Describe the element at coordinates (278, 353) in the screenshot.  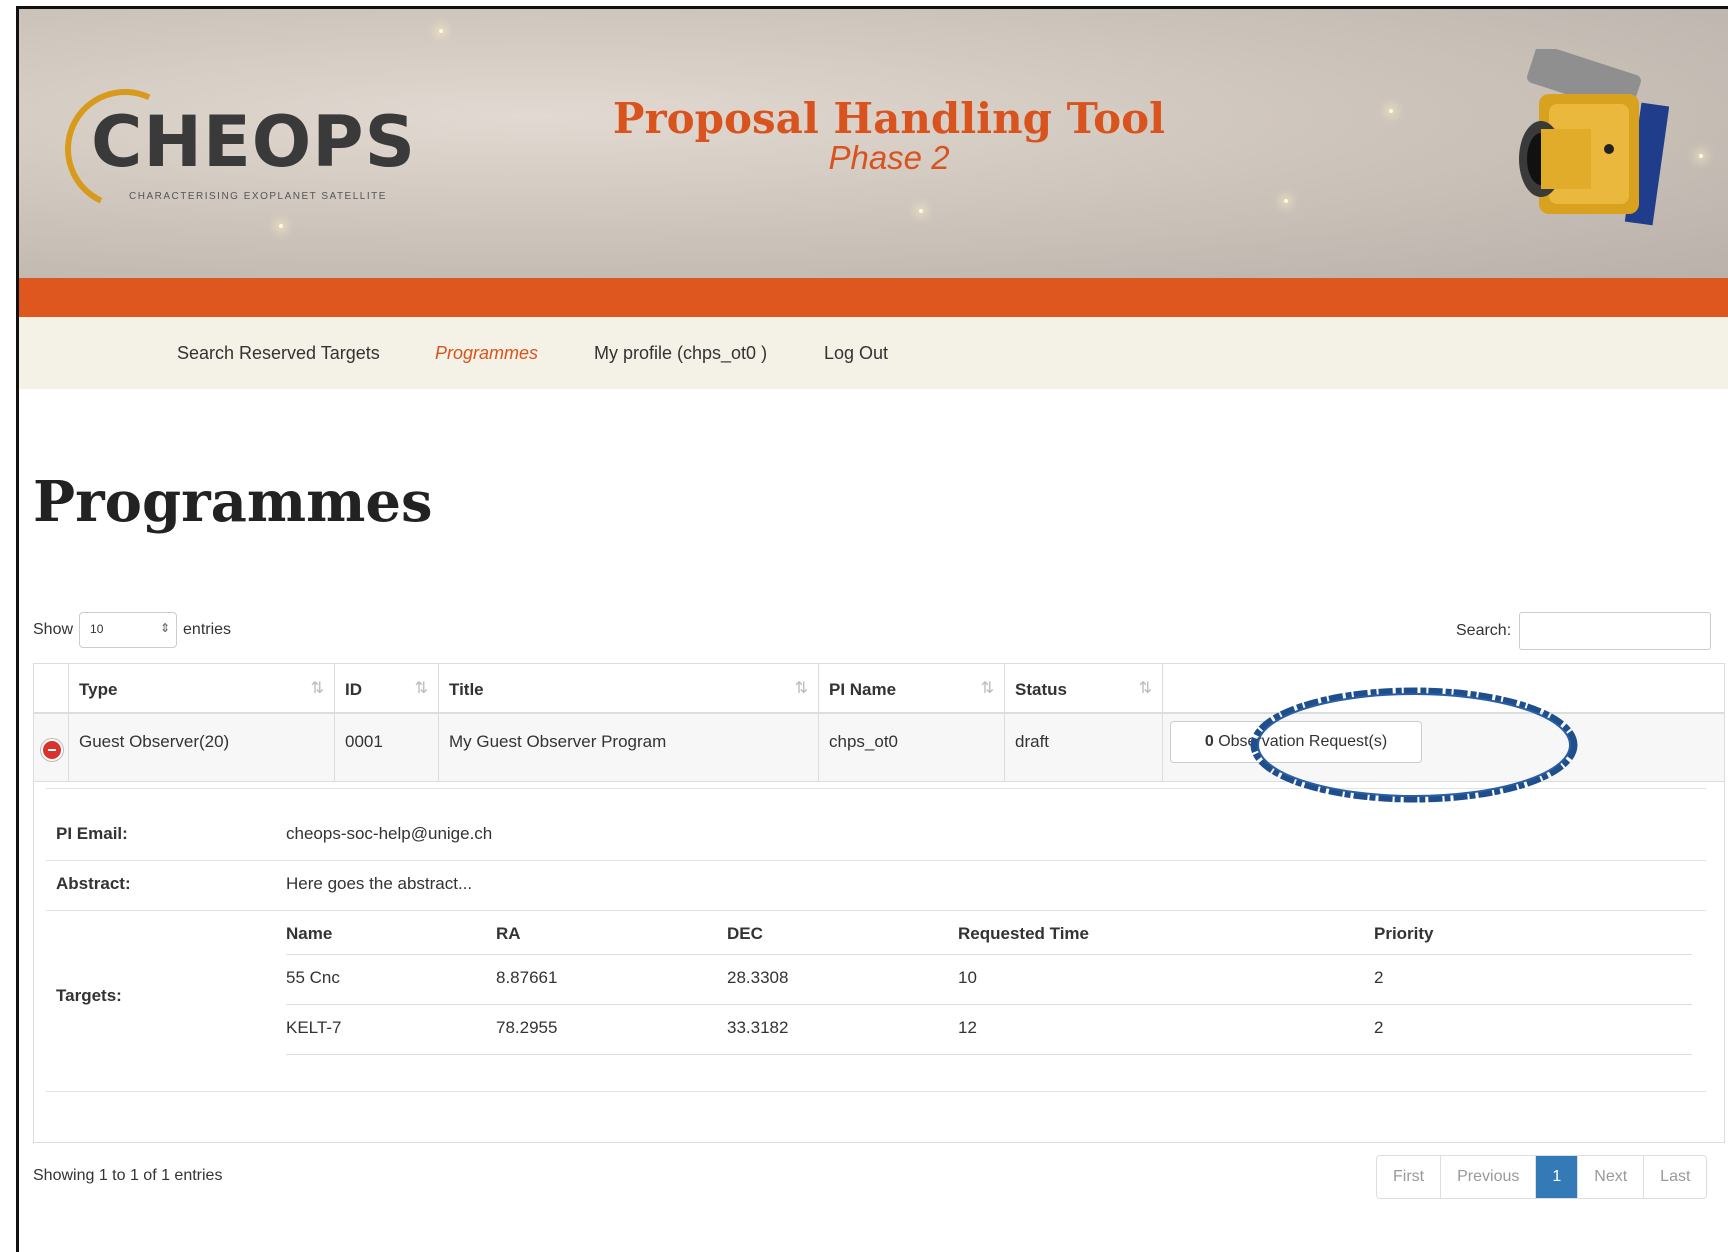
I see `nav-search-reserved-targets: Search Reserved Targets` at that location.